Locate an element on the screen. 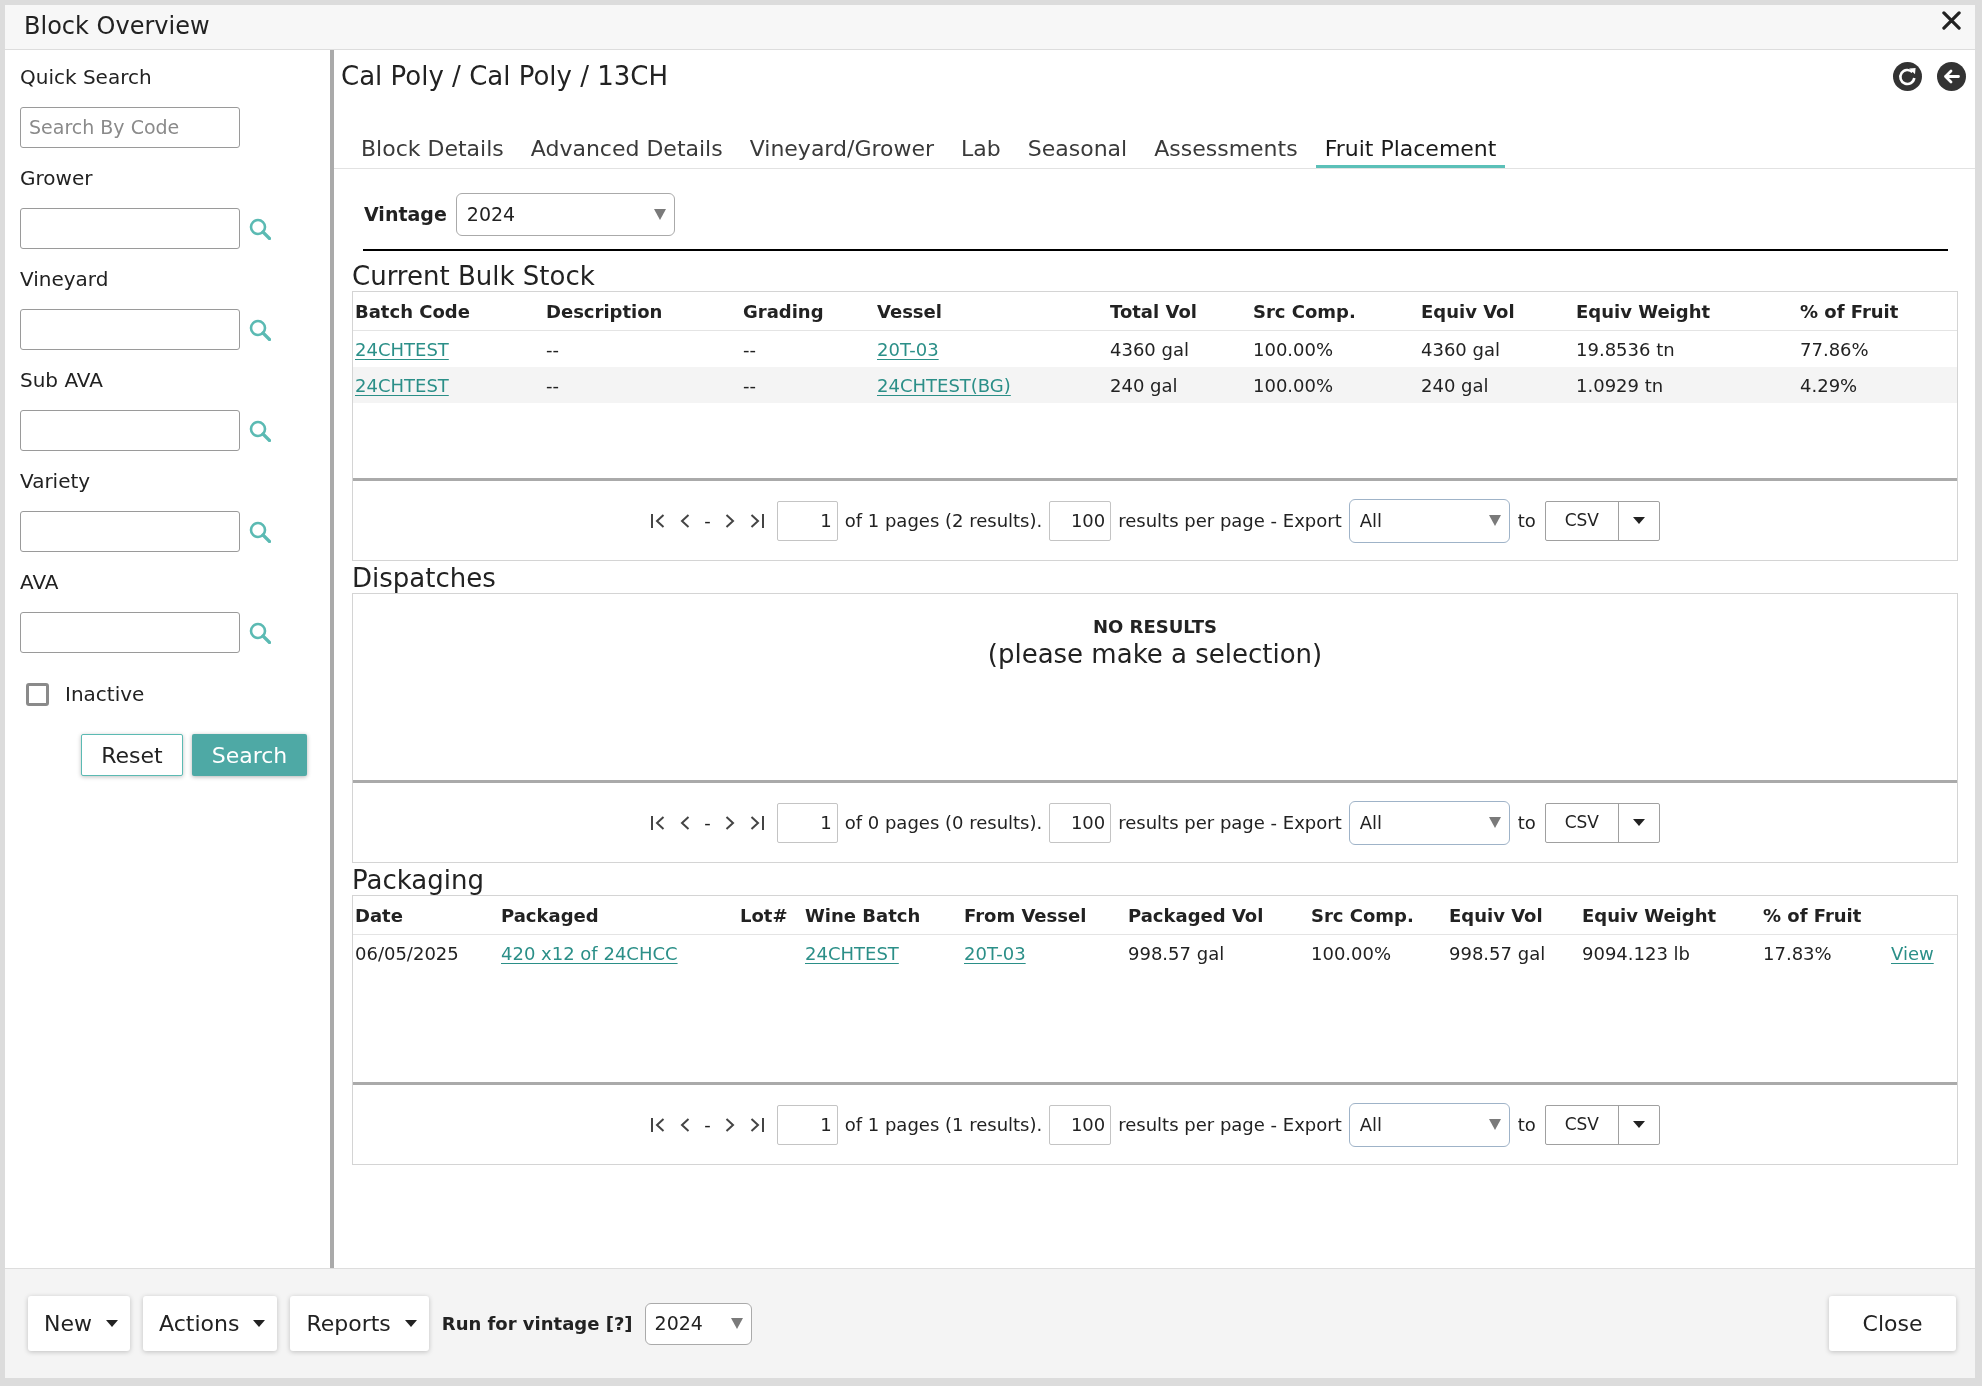  link: View is located at coordinates (1912, 953).